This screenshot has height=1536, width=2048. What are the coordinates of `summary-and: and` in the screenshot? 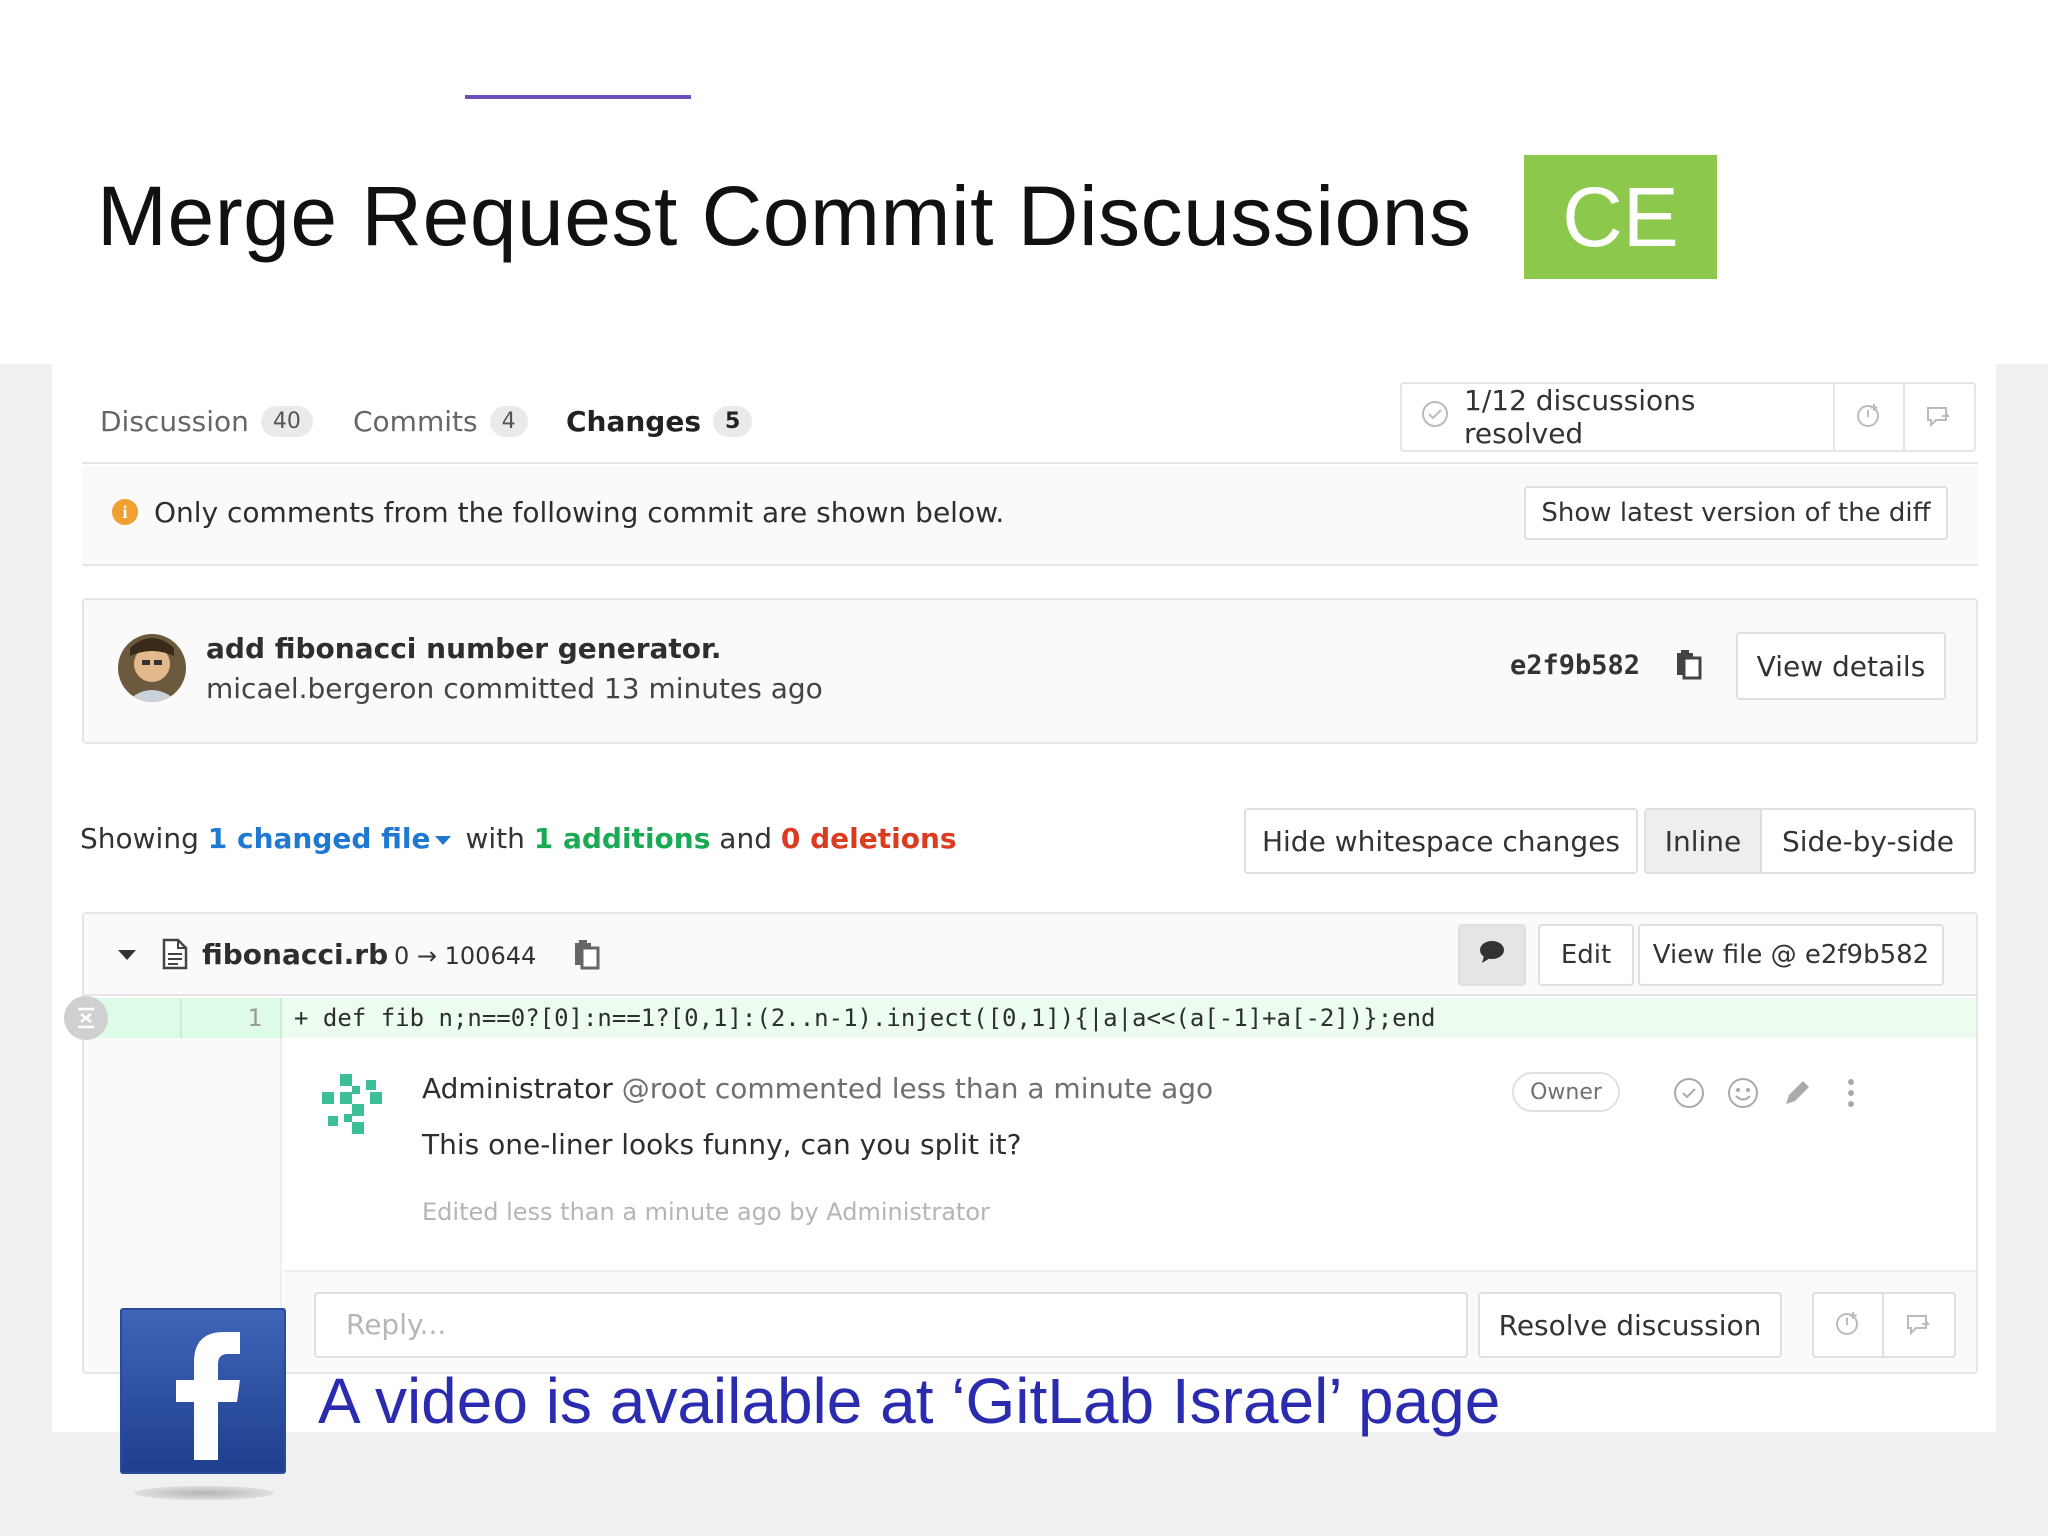 It's located at (745, 838).